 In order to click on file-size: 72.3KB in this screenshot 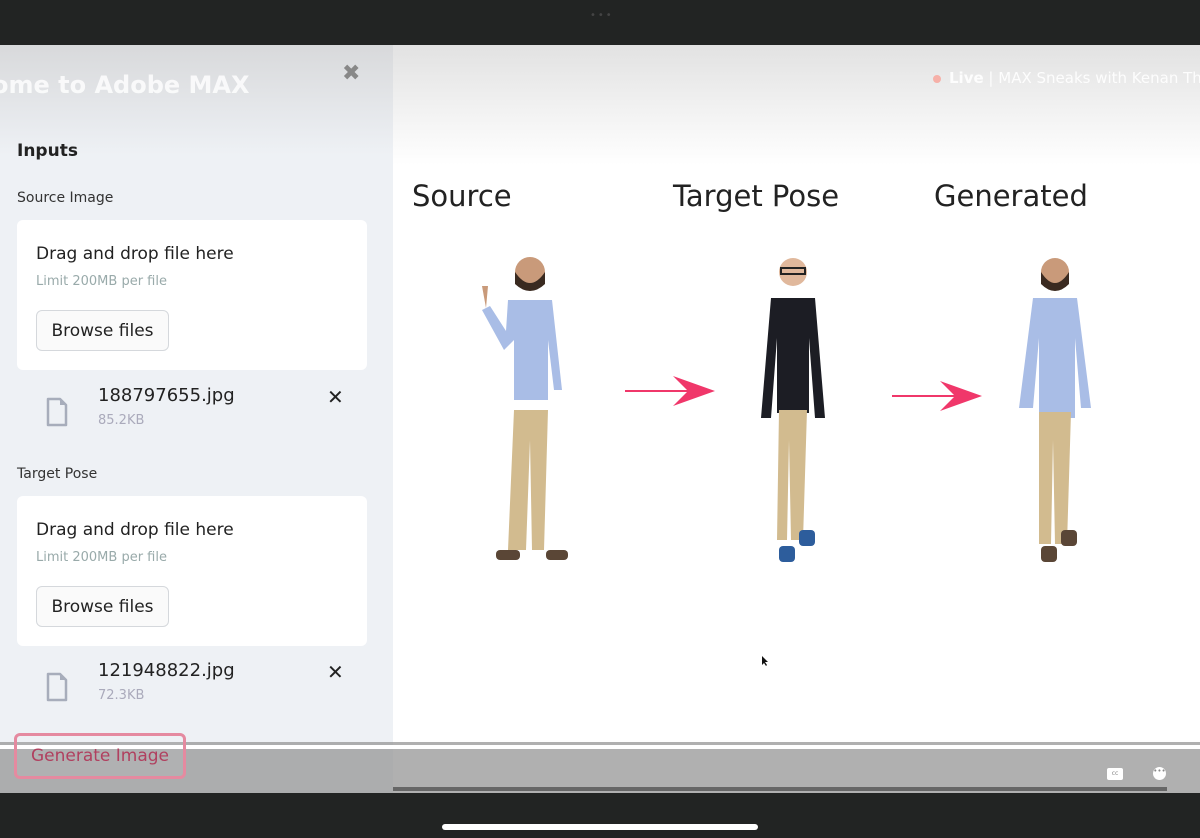, I will do `click(121, 695)`.